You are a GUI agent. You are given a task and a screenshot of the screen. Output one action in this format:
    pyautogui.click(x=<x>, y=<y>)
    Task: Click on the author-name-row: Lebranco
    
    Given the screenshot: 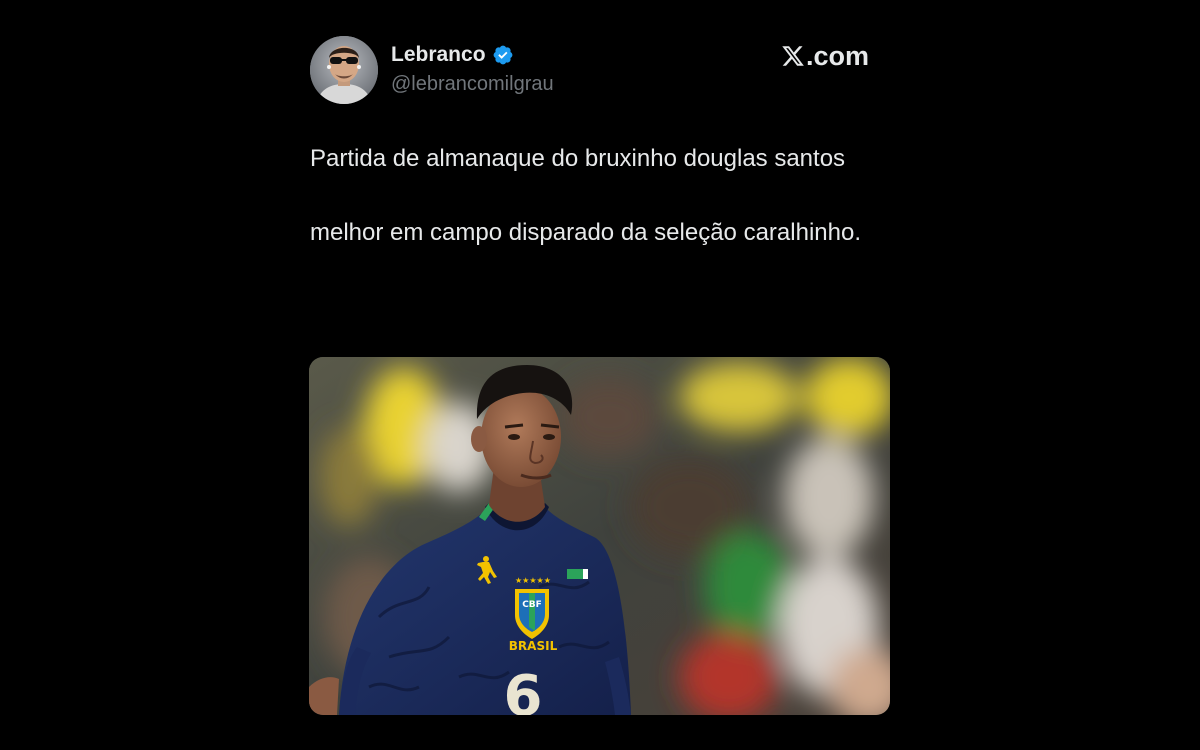 What is the action you would take?
    pyautogui.click(x=452, y=55)
    